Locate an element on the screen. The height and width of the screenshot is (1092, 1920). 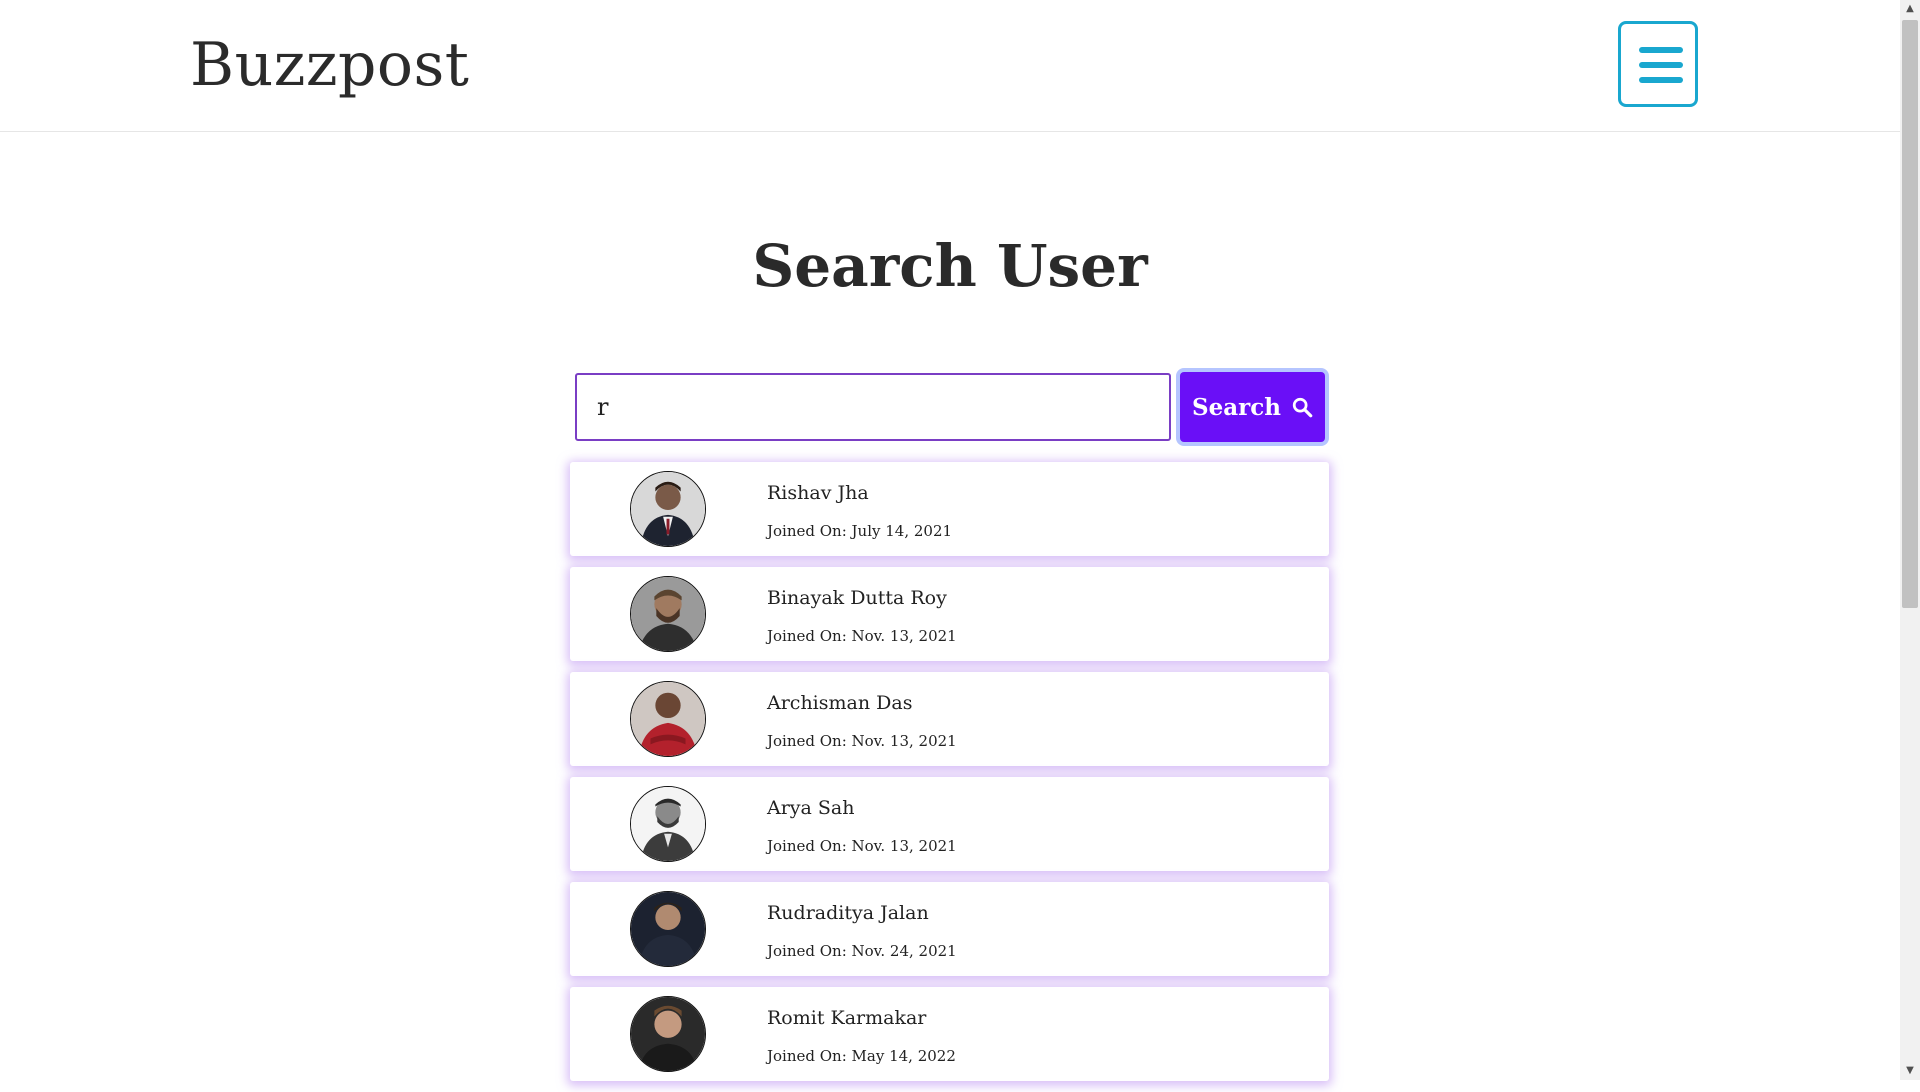
brand-logo: Buzzpost is located at coordinates (329, 65).